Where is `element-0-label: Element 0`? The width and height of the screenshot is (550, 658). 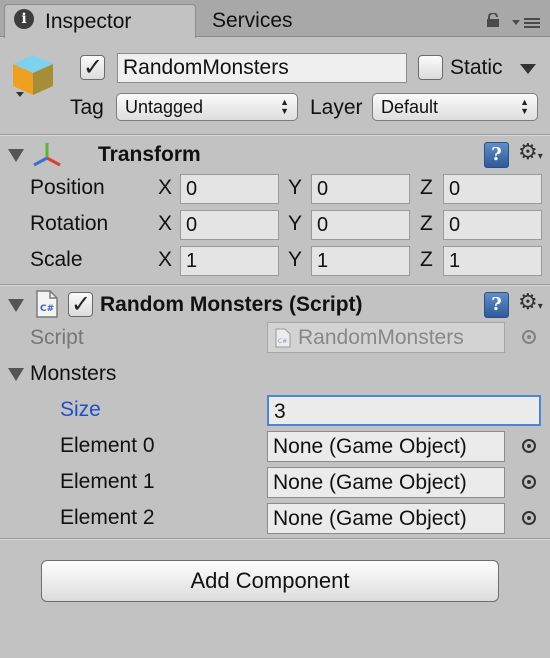
element-0-label: Element 0 is located at coordinates (107, 445).